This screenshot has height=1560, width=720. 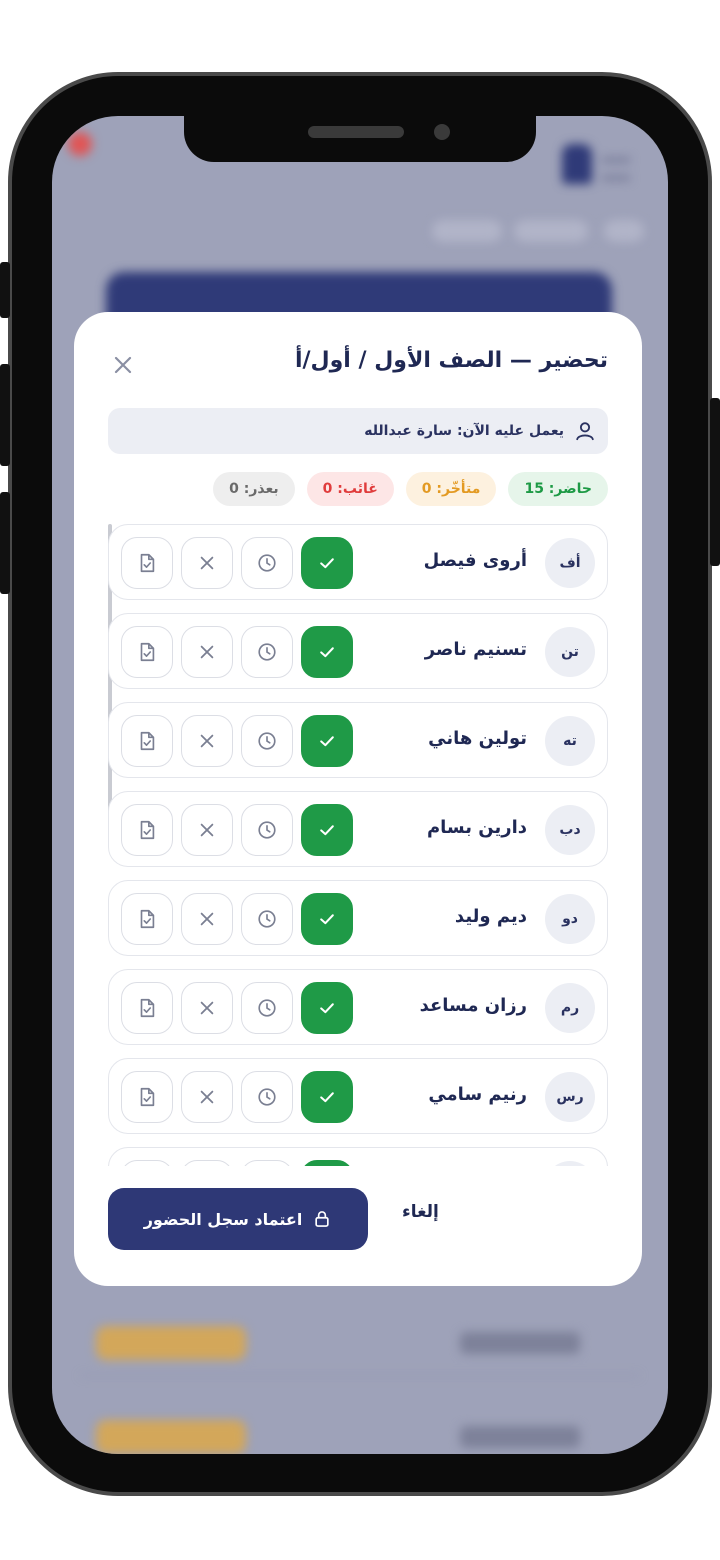 What do you see at coordinates (477, 1094) in the screenshot?
I see `student-name: رنيم سامي` at bounding box center [477, 1094].